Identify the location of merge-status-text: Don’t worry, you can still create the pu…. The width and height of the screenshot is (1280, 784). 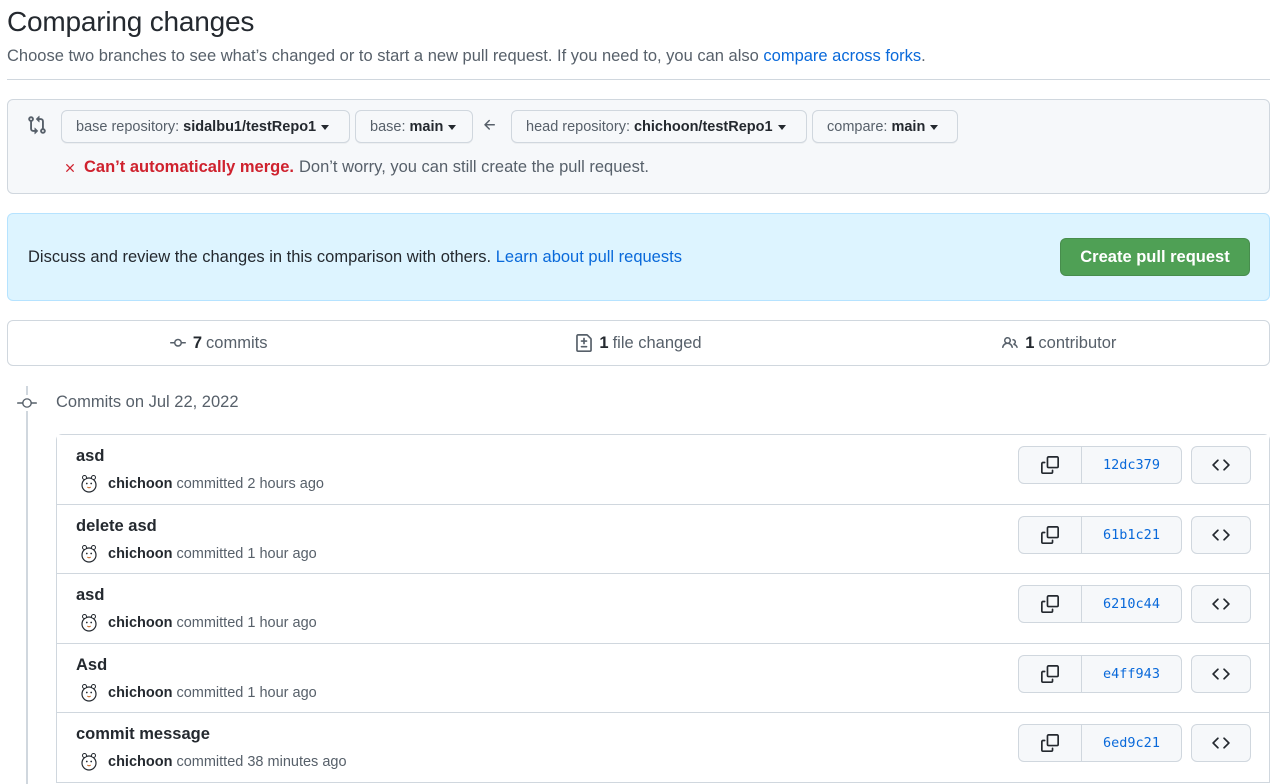
(474, 167).